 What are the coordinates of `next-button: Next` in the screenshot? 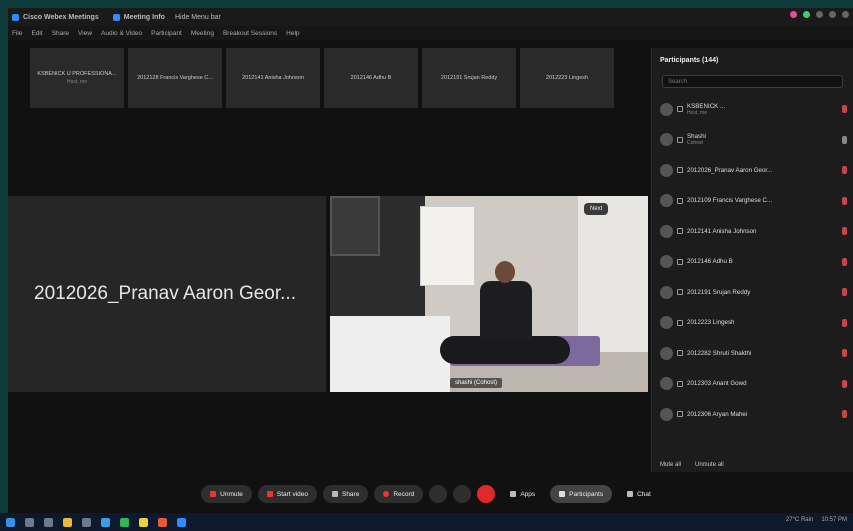 It's located at (596, 209).